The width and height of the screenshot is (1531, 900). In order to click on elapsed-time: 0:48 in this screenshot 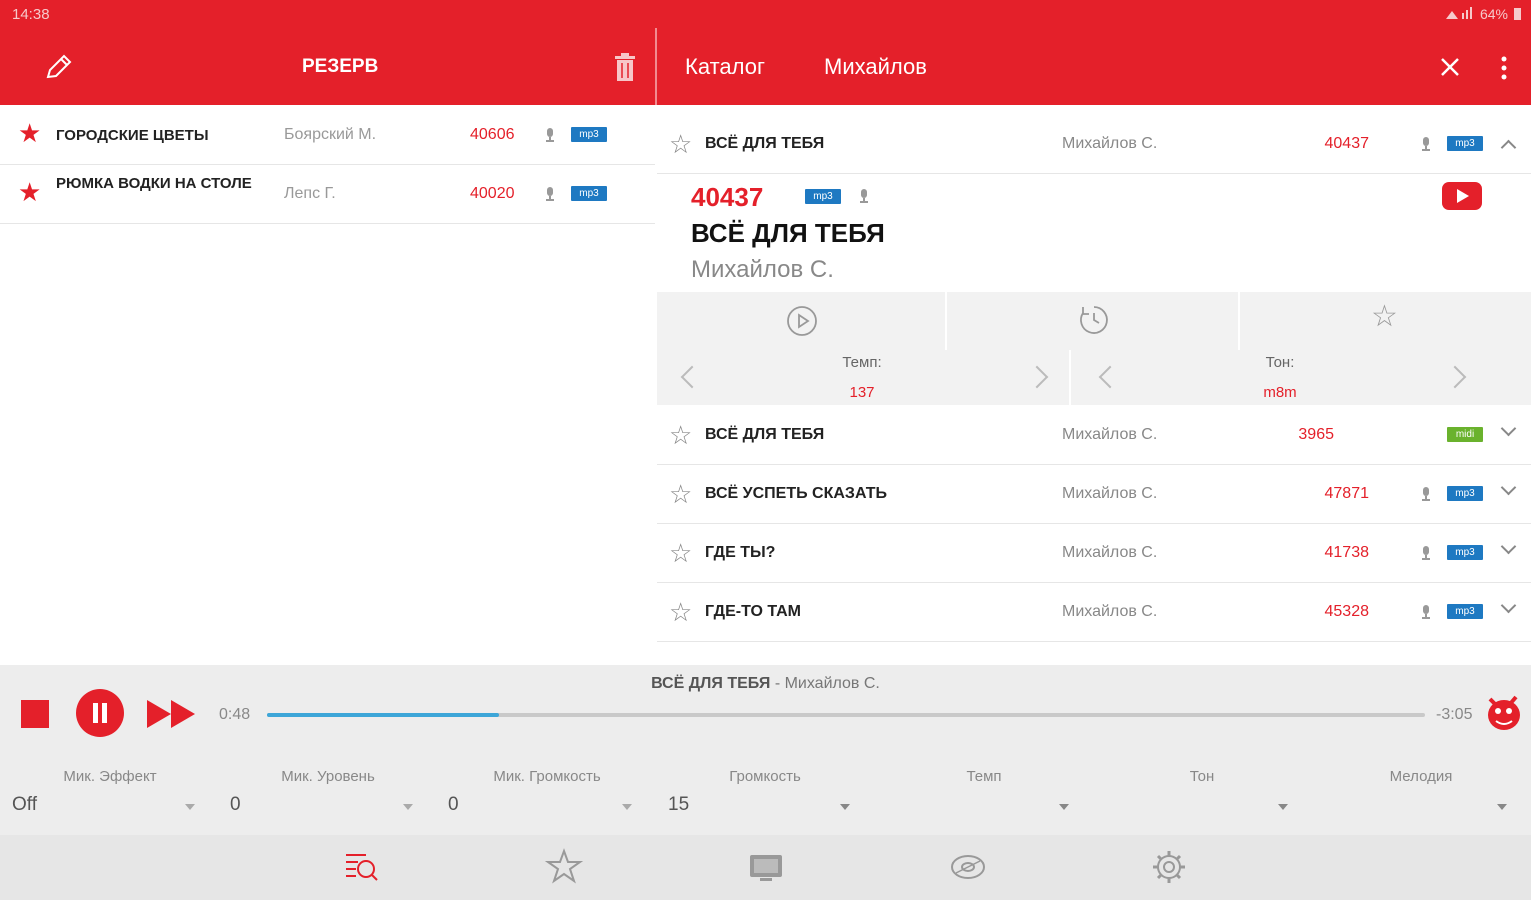, I will do `click(235, 714)`.